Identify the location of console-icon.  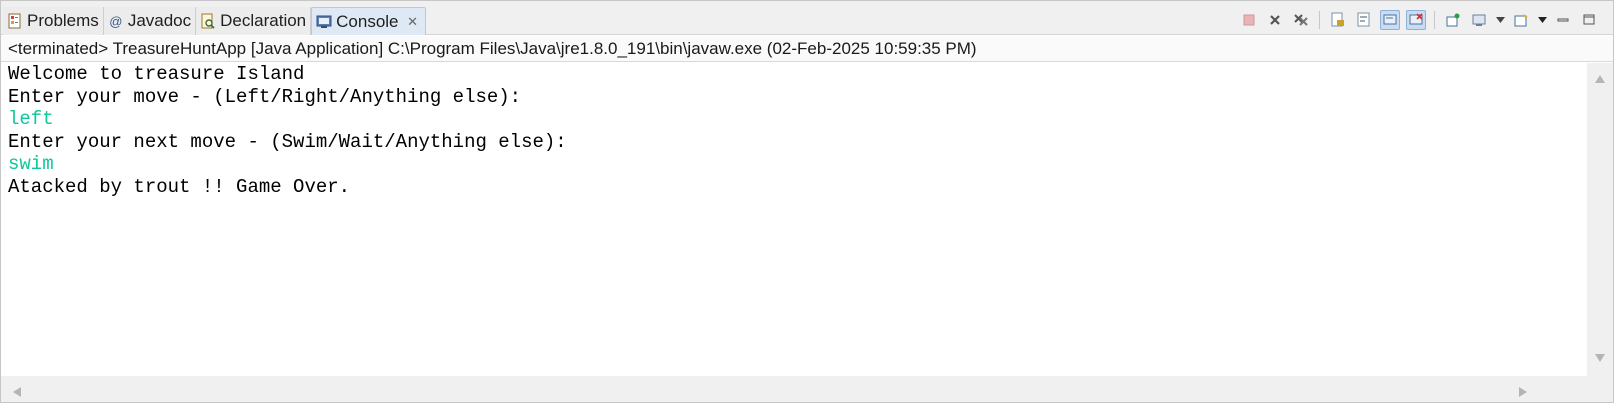
(324, 22).